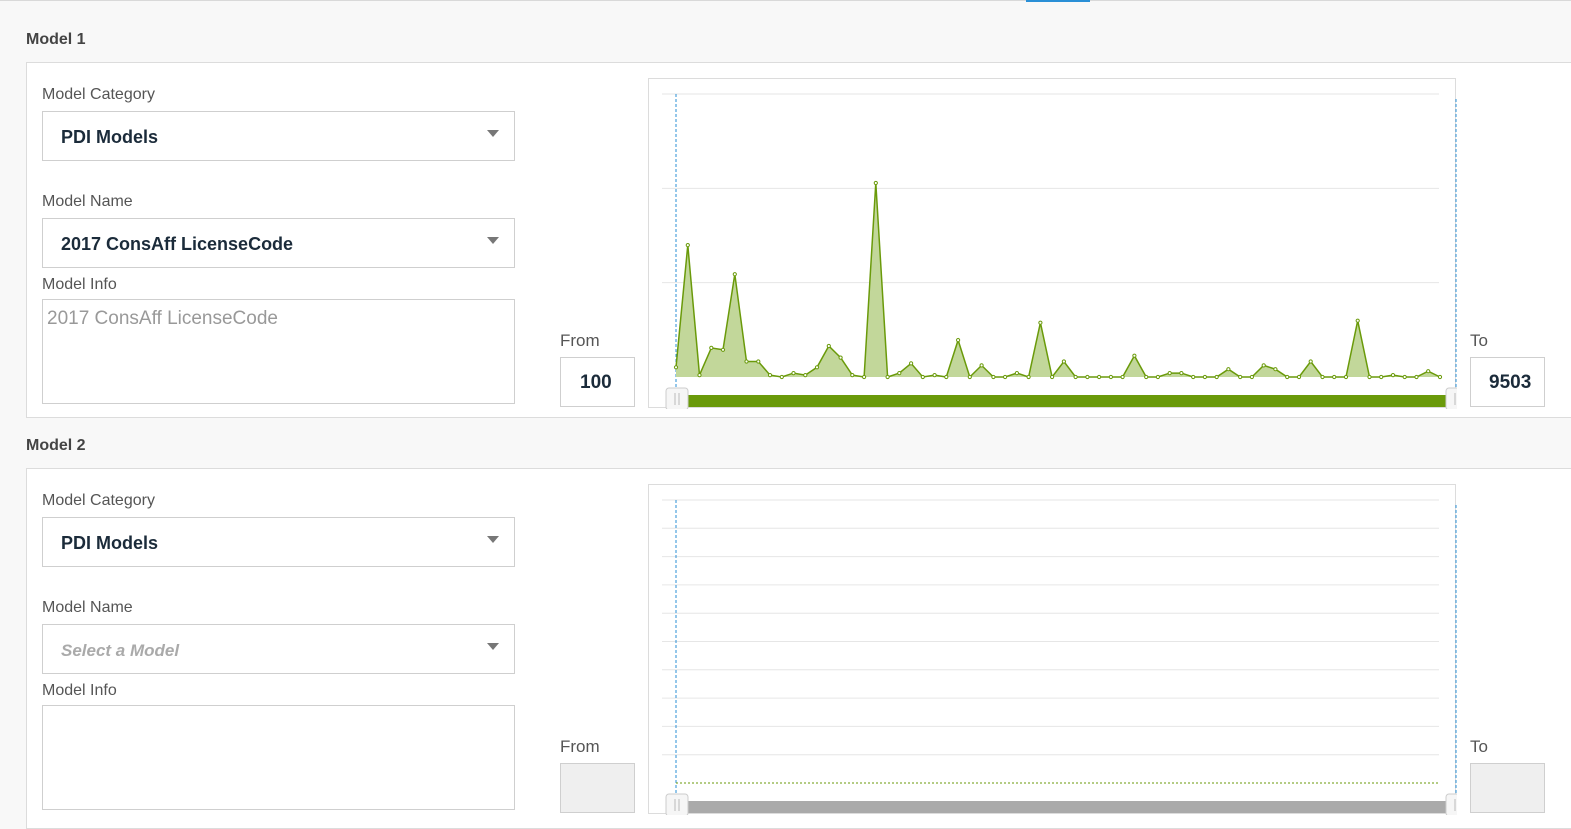 This screenshot has width=1571, height=829. Describe the element at coordinates (278, 649) in the screenshot. I see `model-name-select: Select a Model` at that location.